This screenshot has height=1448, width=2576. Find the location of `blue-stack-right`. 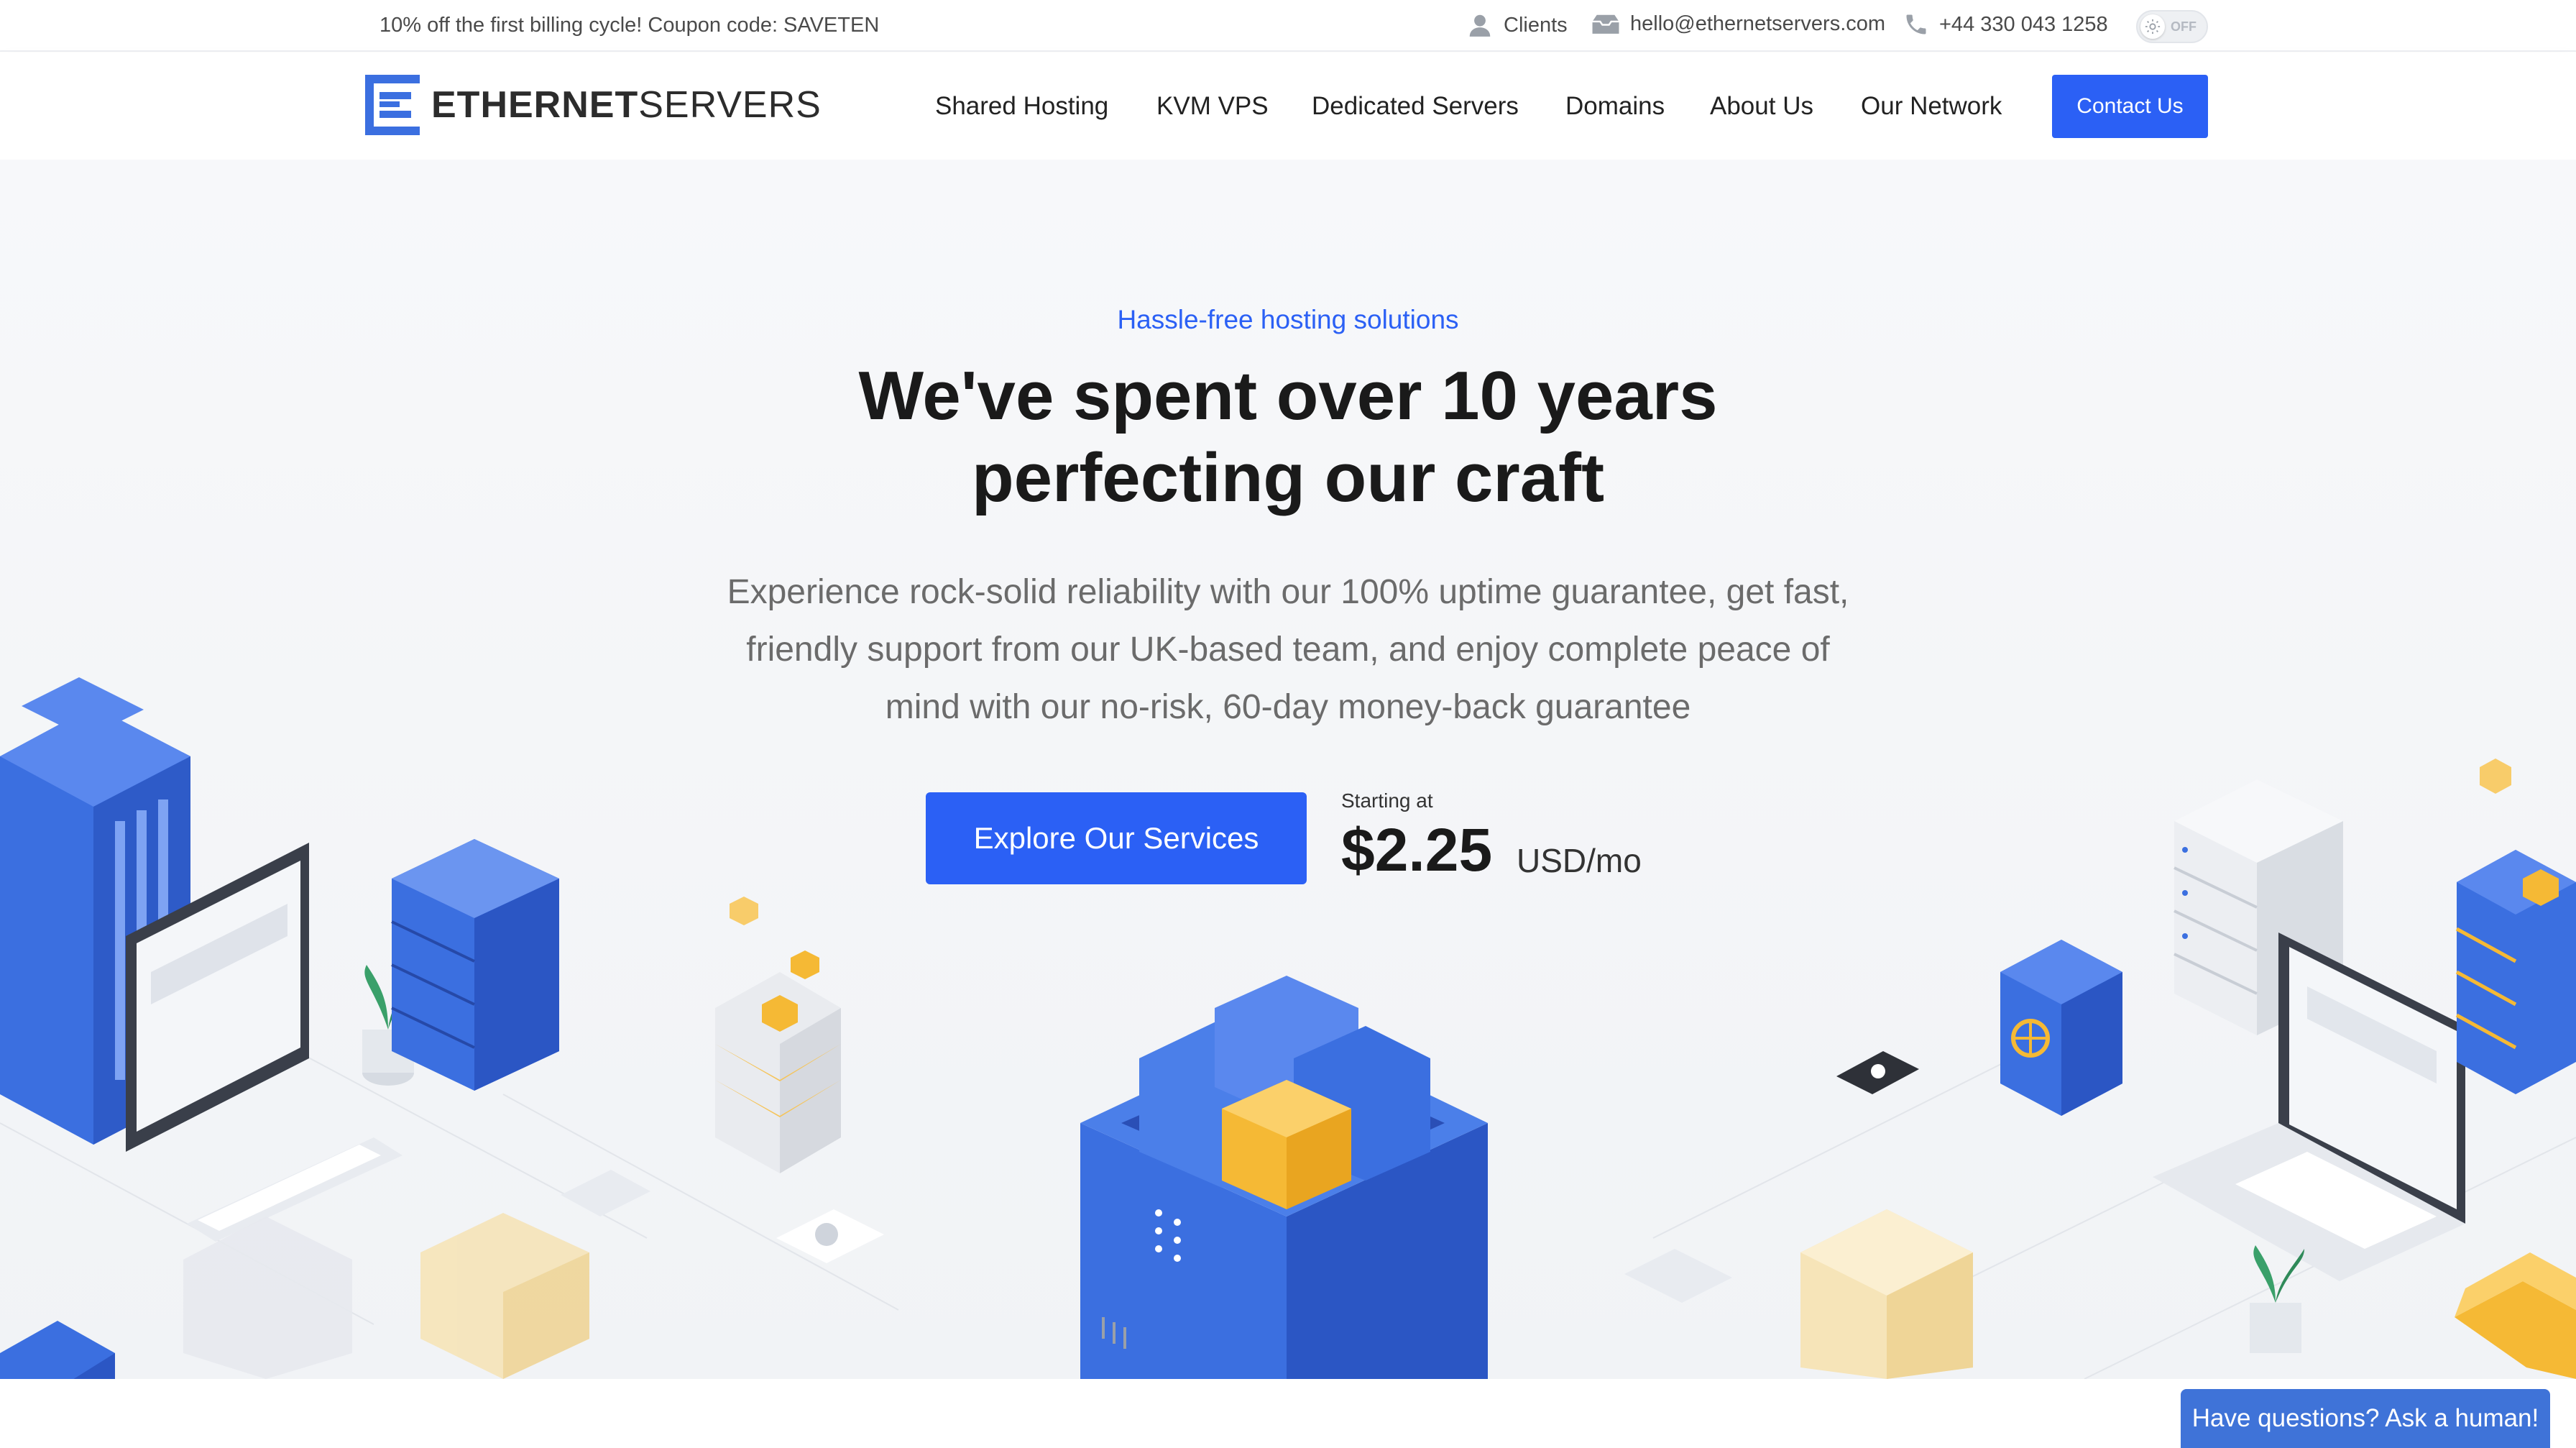

blue-stack-right is located at coordinates (2515, 926).